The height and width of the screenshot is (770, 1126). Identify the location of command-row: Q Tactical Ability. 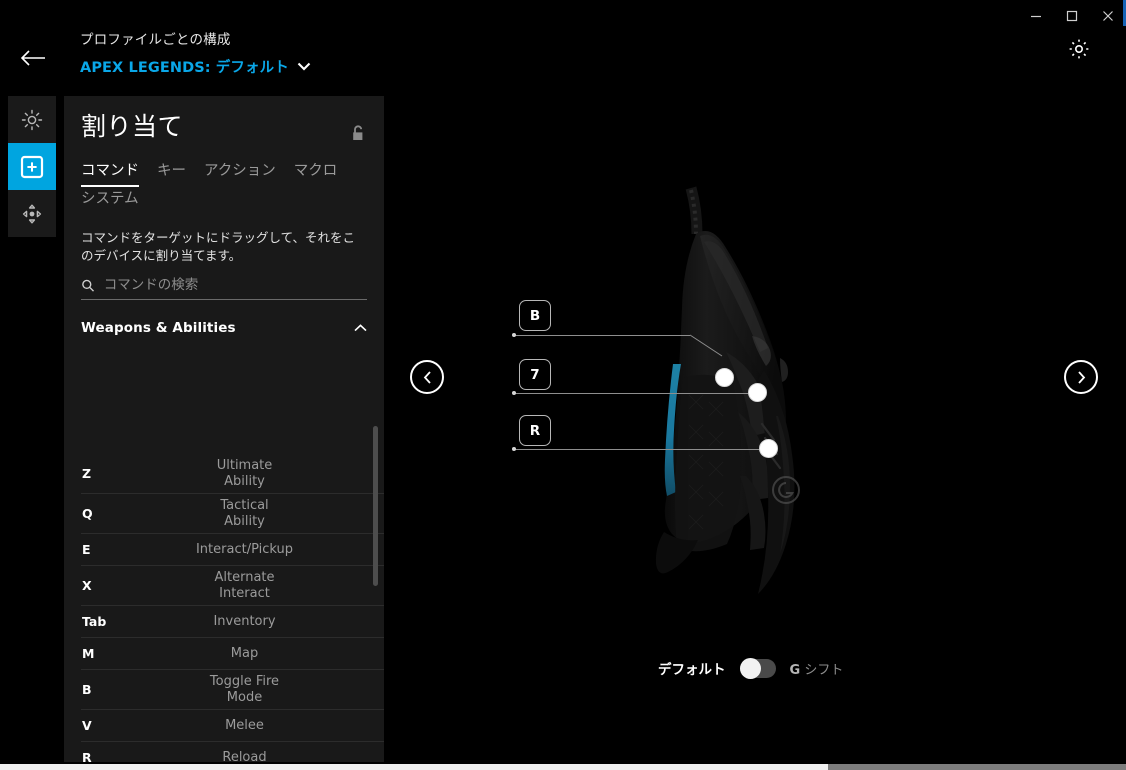
(232, 514).